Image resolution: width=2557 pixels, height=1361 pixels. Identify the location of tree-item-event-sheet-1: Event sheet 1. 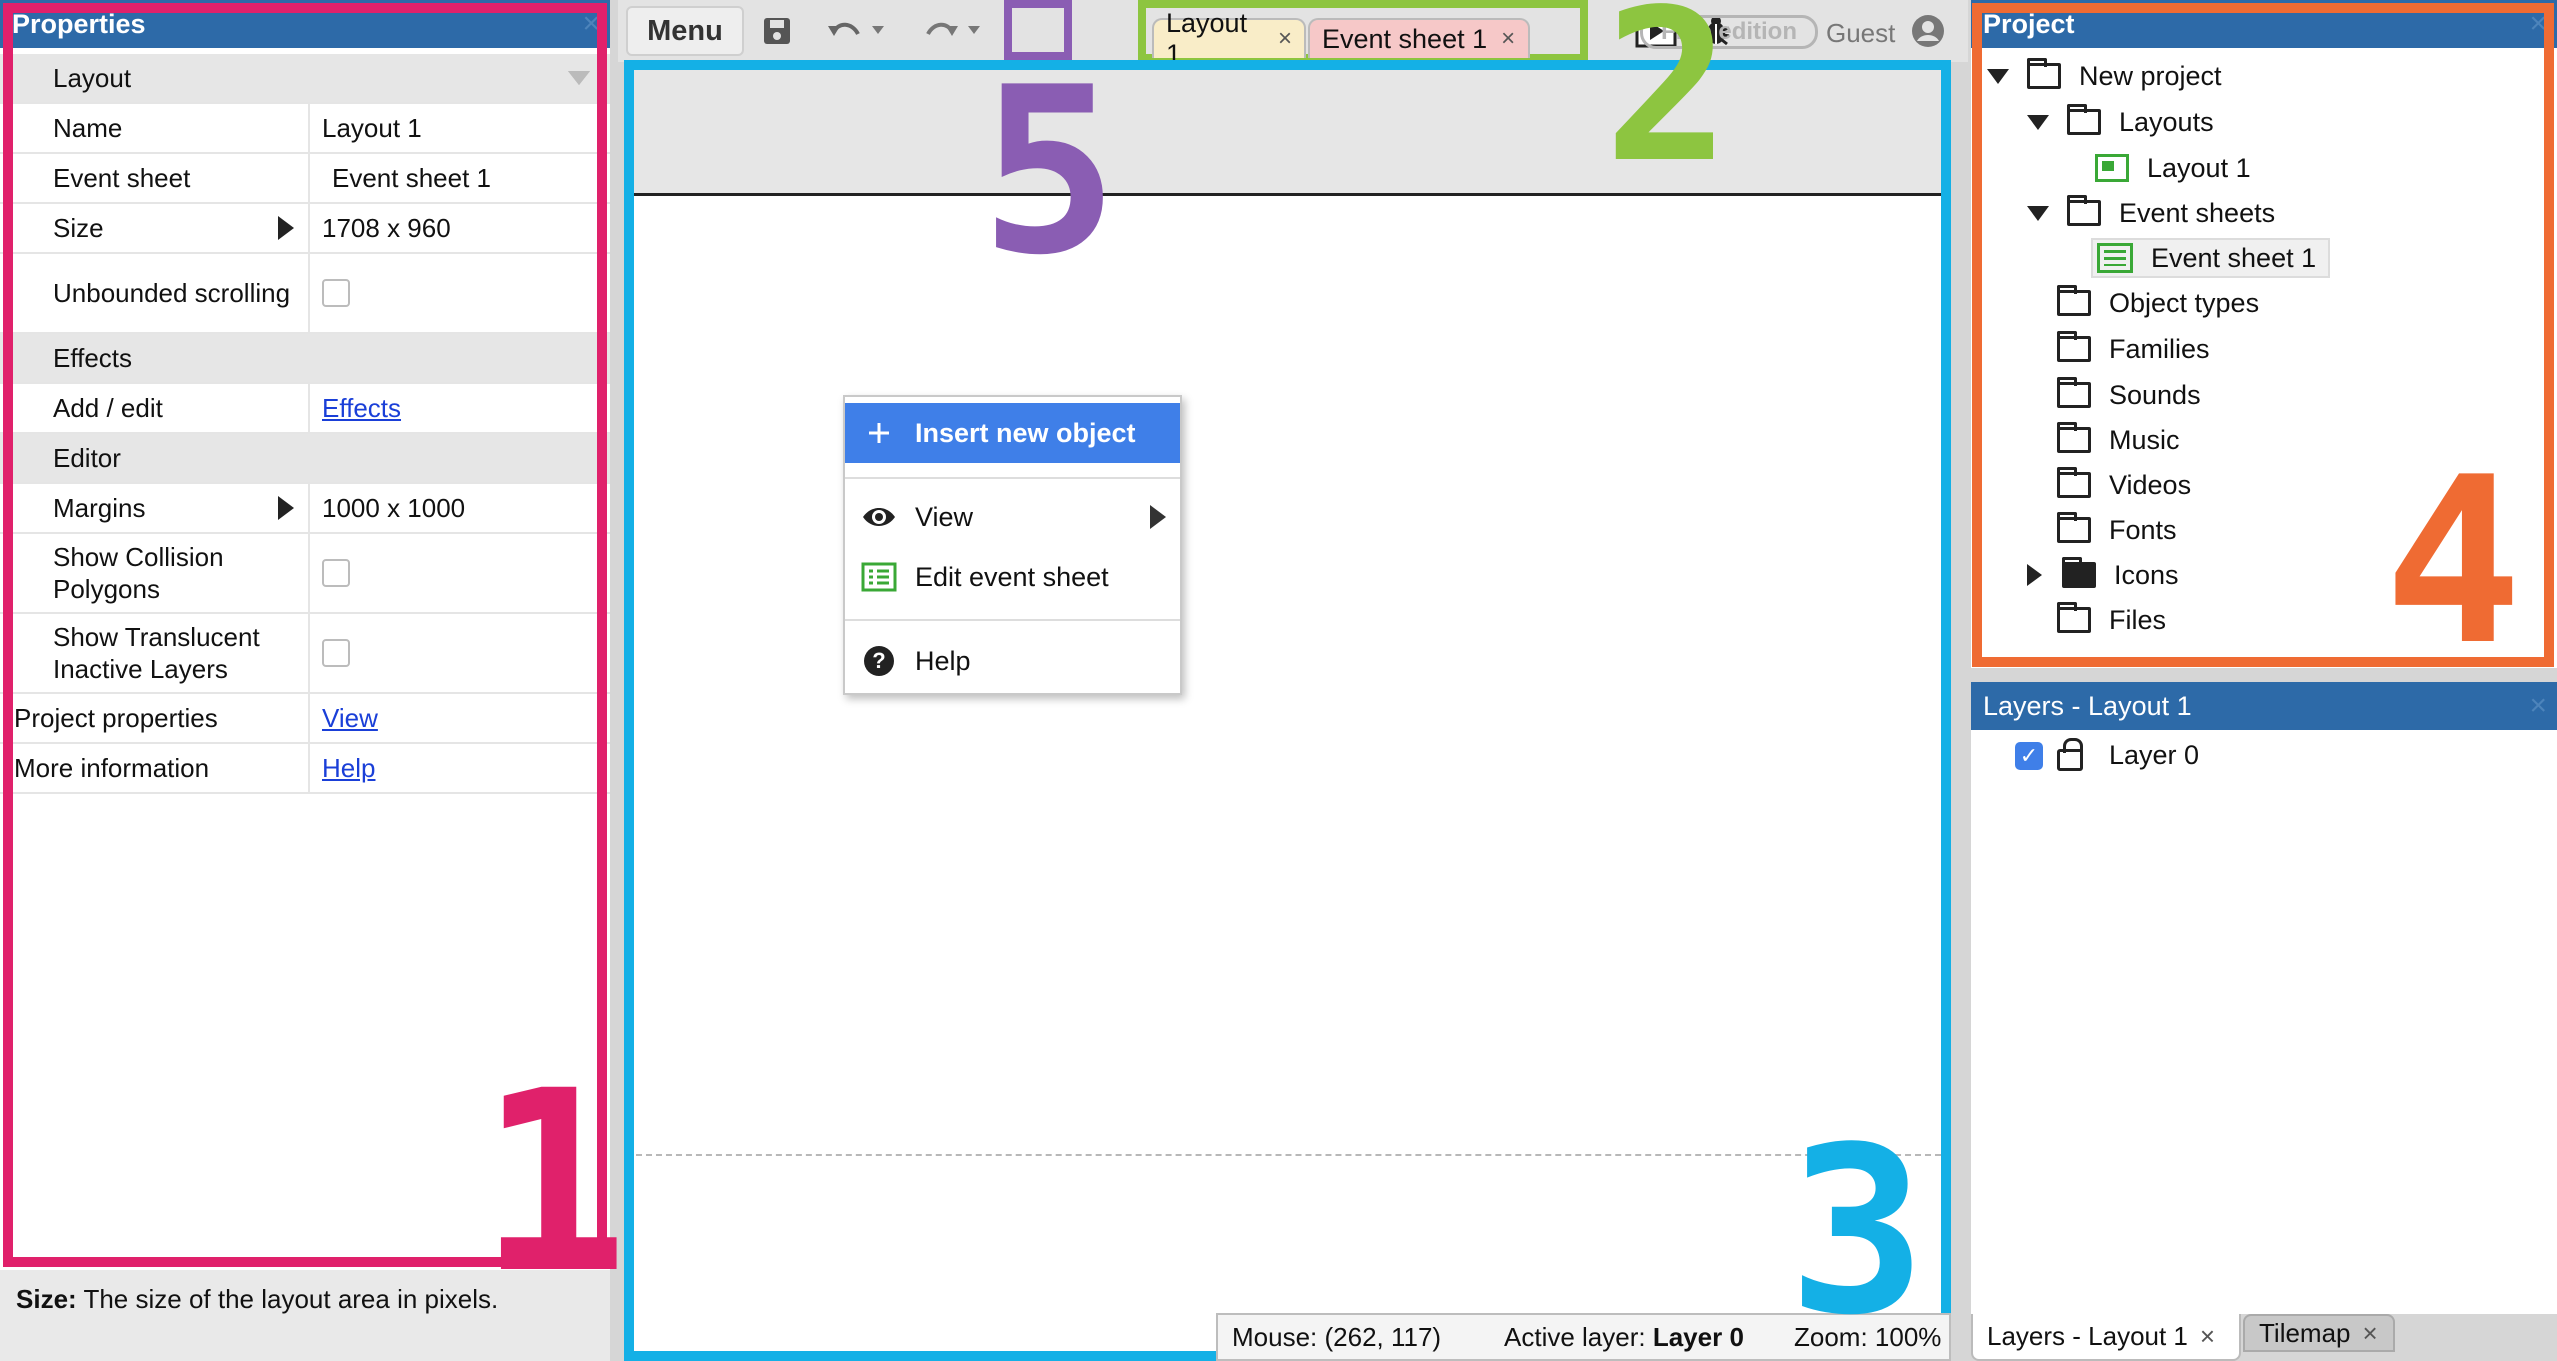
(2211, 258).